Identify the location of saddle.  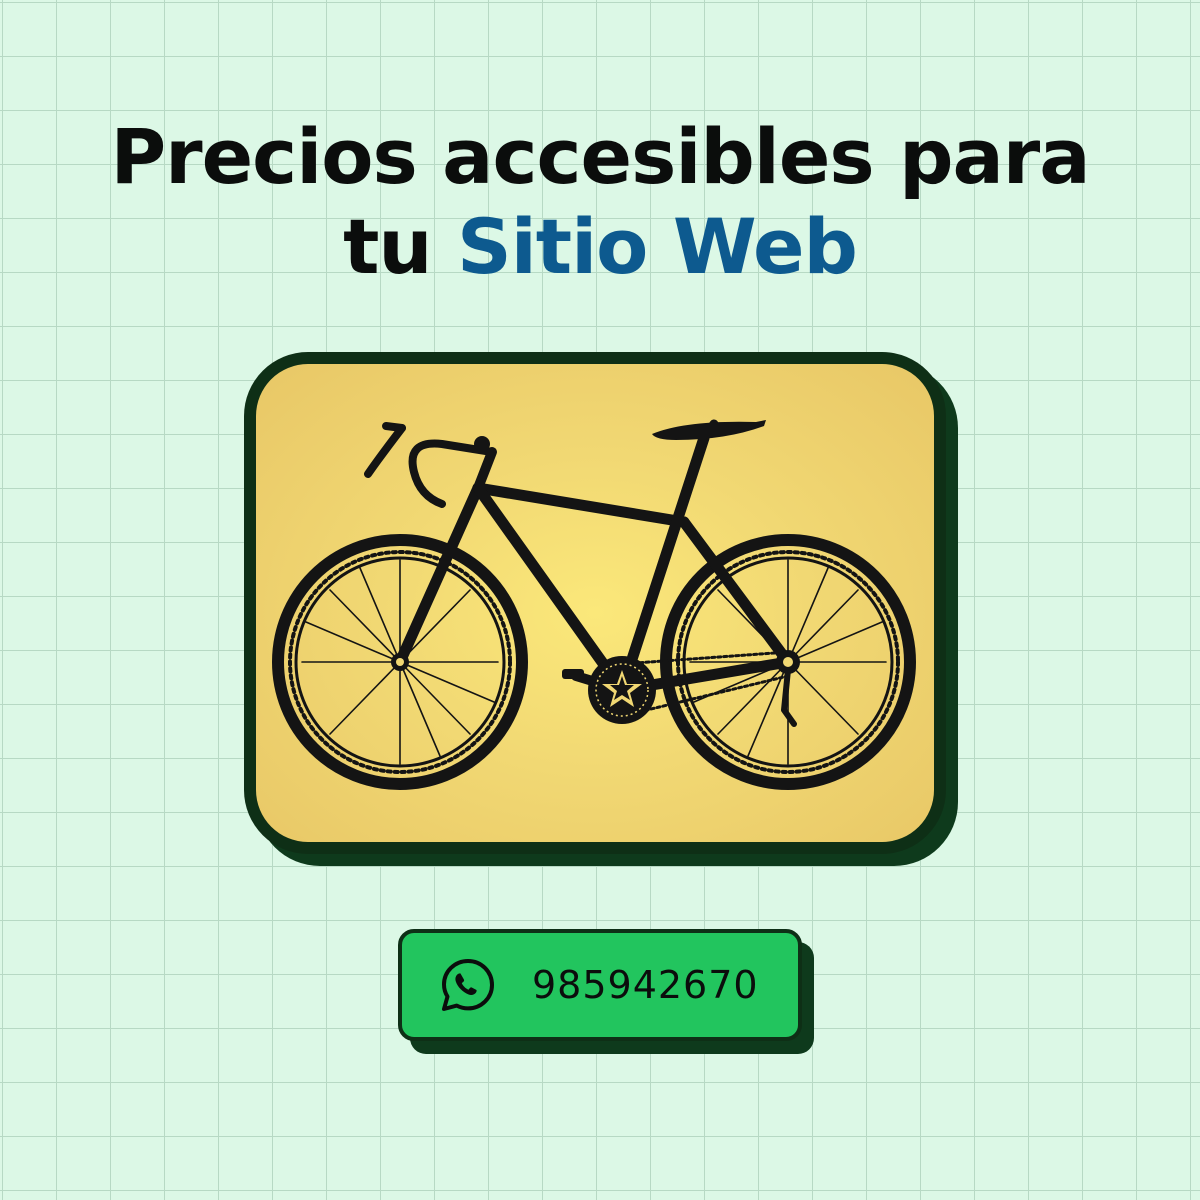
(709, 430).